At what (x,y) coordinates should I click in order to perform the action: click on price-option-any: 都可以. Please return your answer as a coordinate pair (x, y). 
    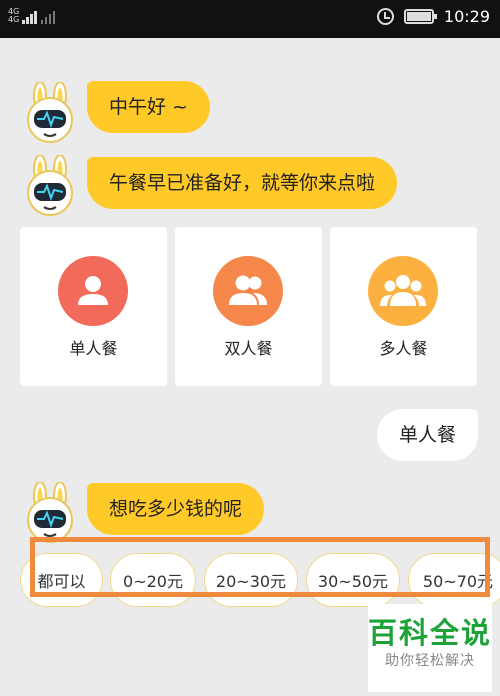
    Looking at the image, I should click on (61, 580).